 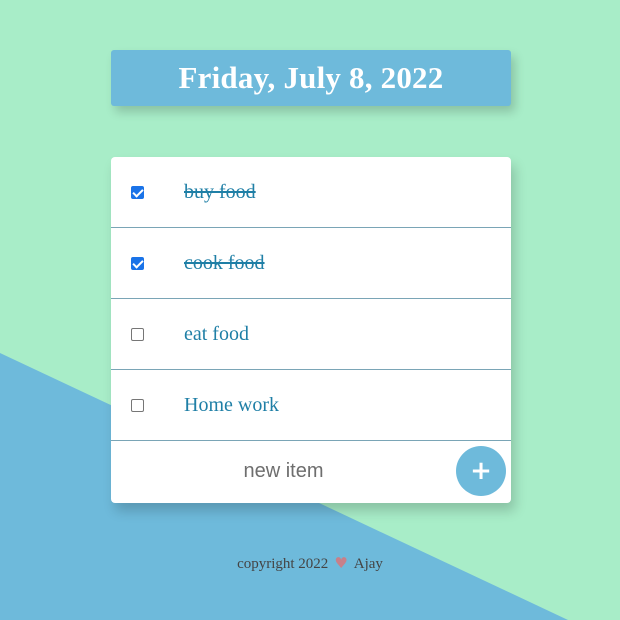 I want to click on list-item: Home work, so click(x=311, y=405).